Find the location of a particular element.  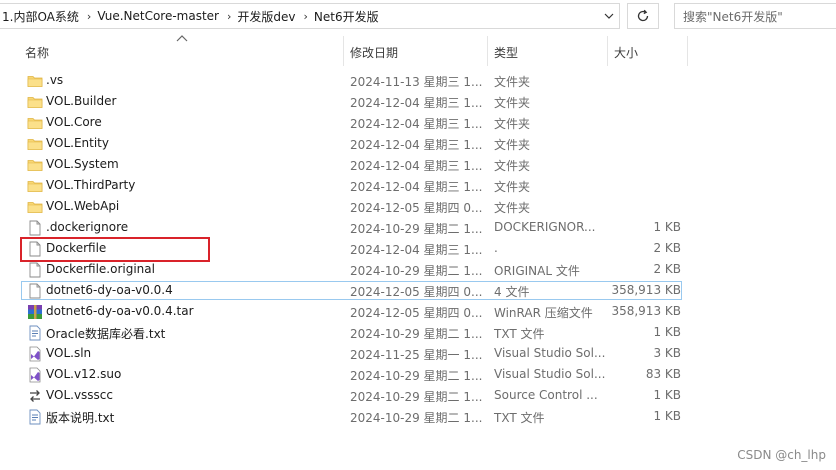

file-name: VOL.ThirdParty is located at coordinates (90, 185).